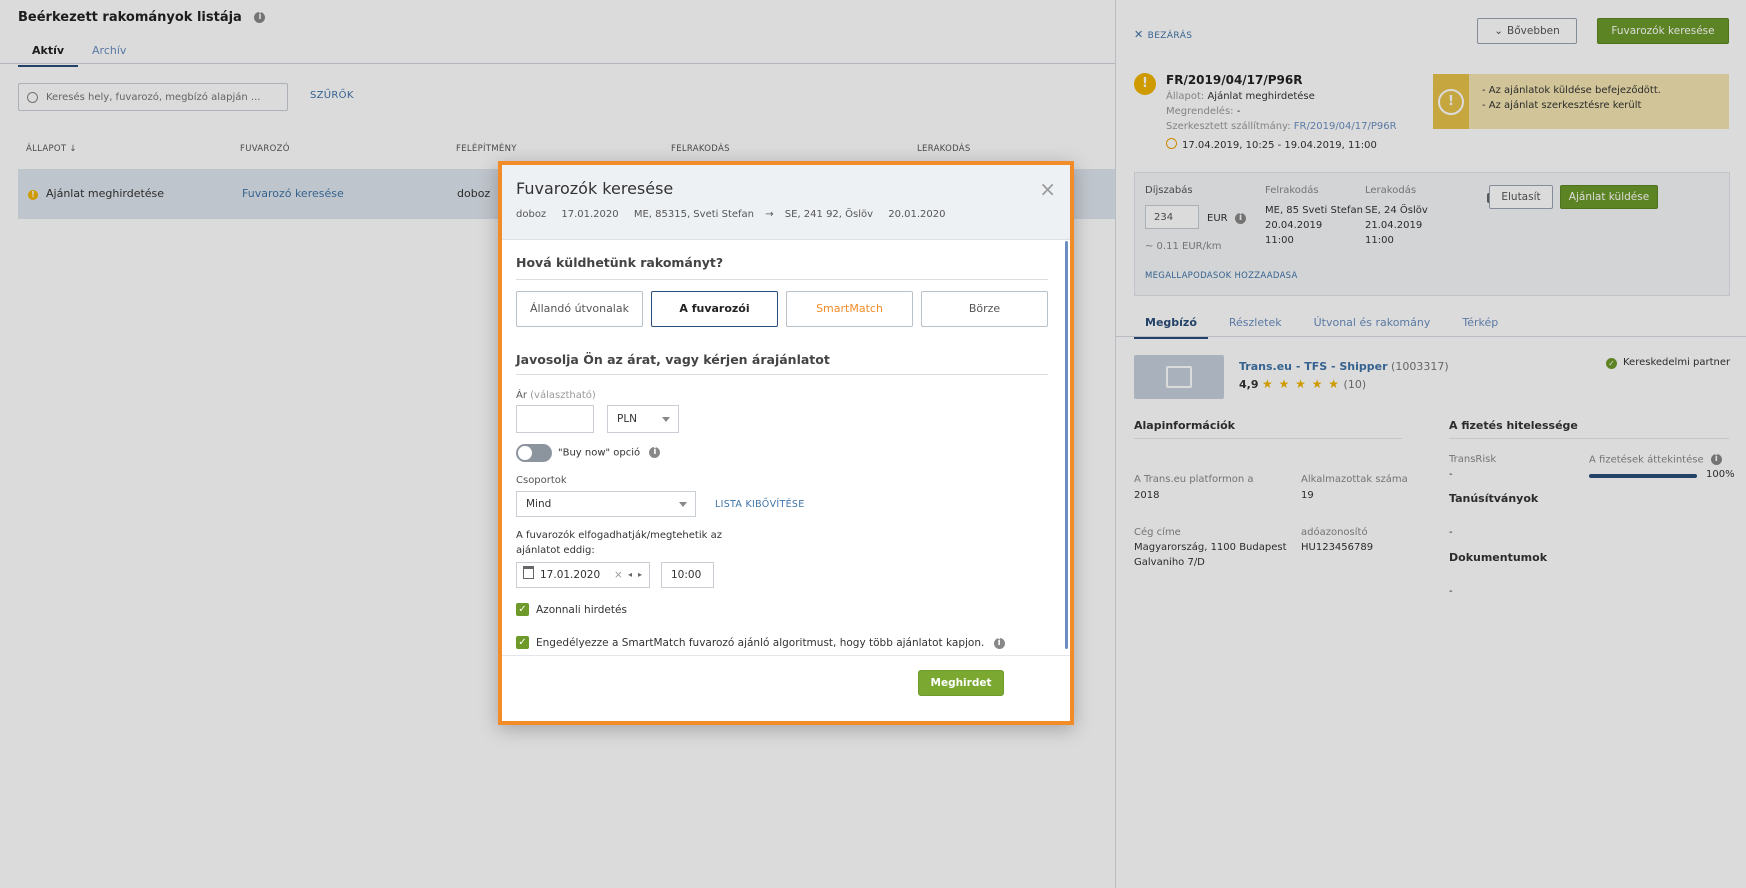 Image resolution: width=1746 pixels, height=888 pixels. Describe the element at coordinates (1184, 425) in the screenshot. I see `basic-info-title: Alapinformációk` at that location.